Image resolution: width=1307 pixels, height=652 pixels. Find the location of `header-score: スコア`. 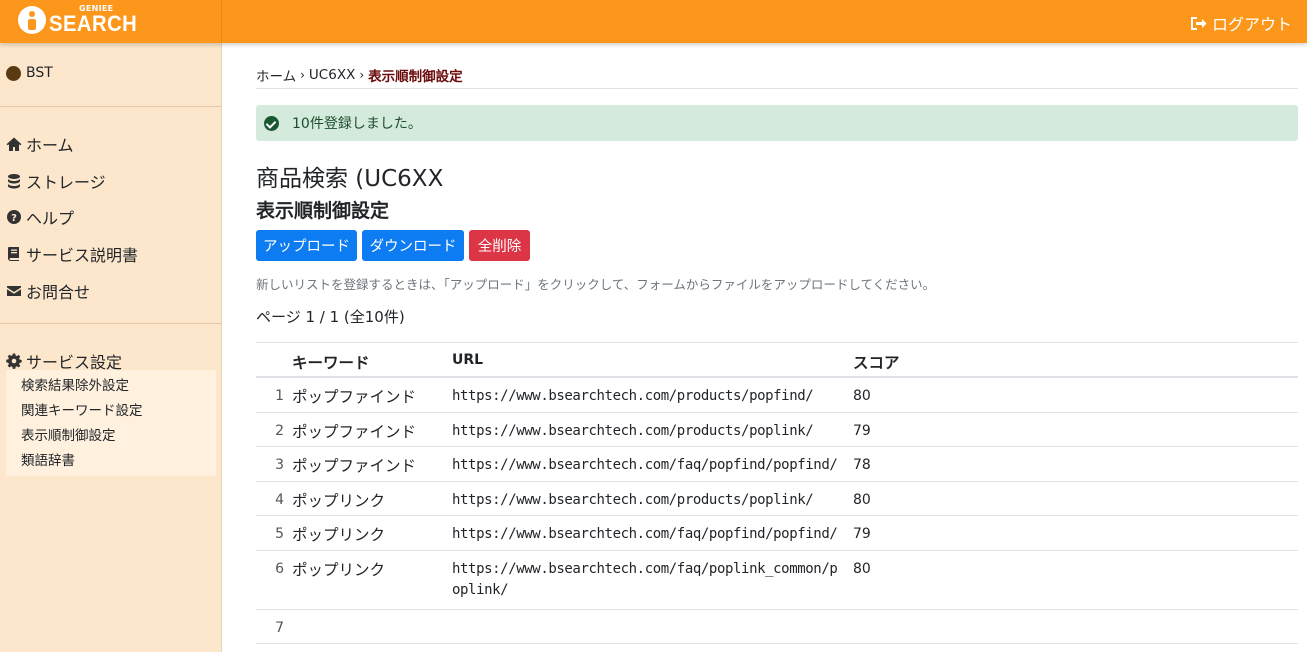

header-score: スコア is located at coordinates (876, 363).